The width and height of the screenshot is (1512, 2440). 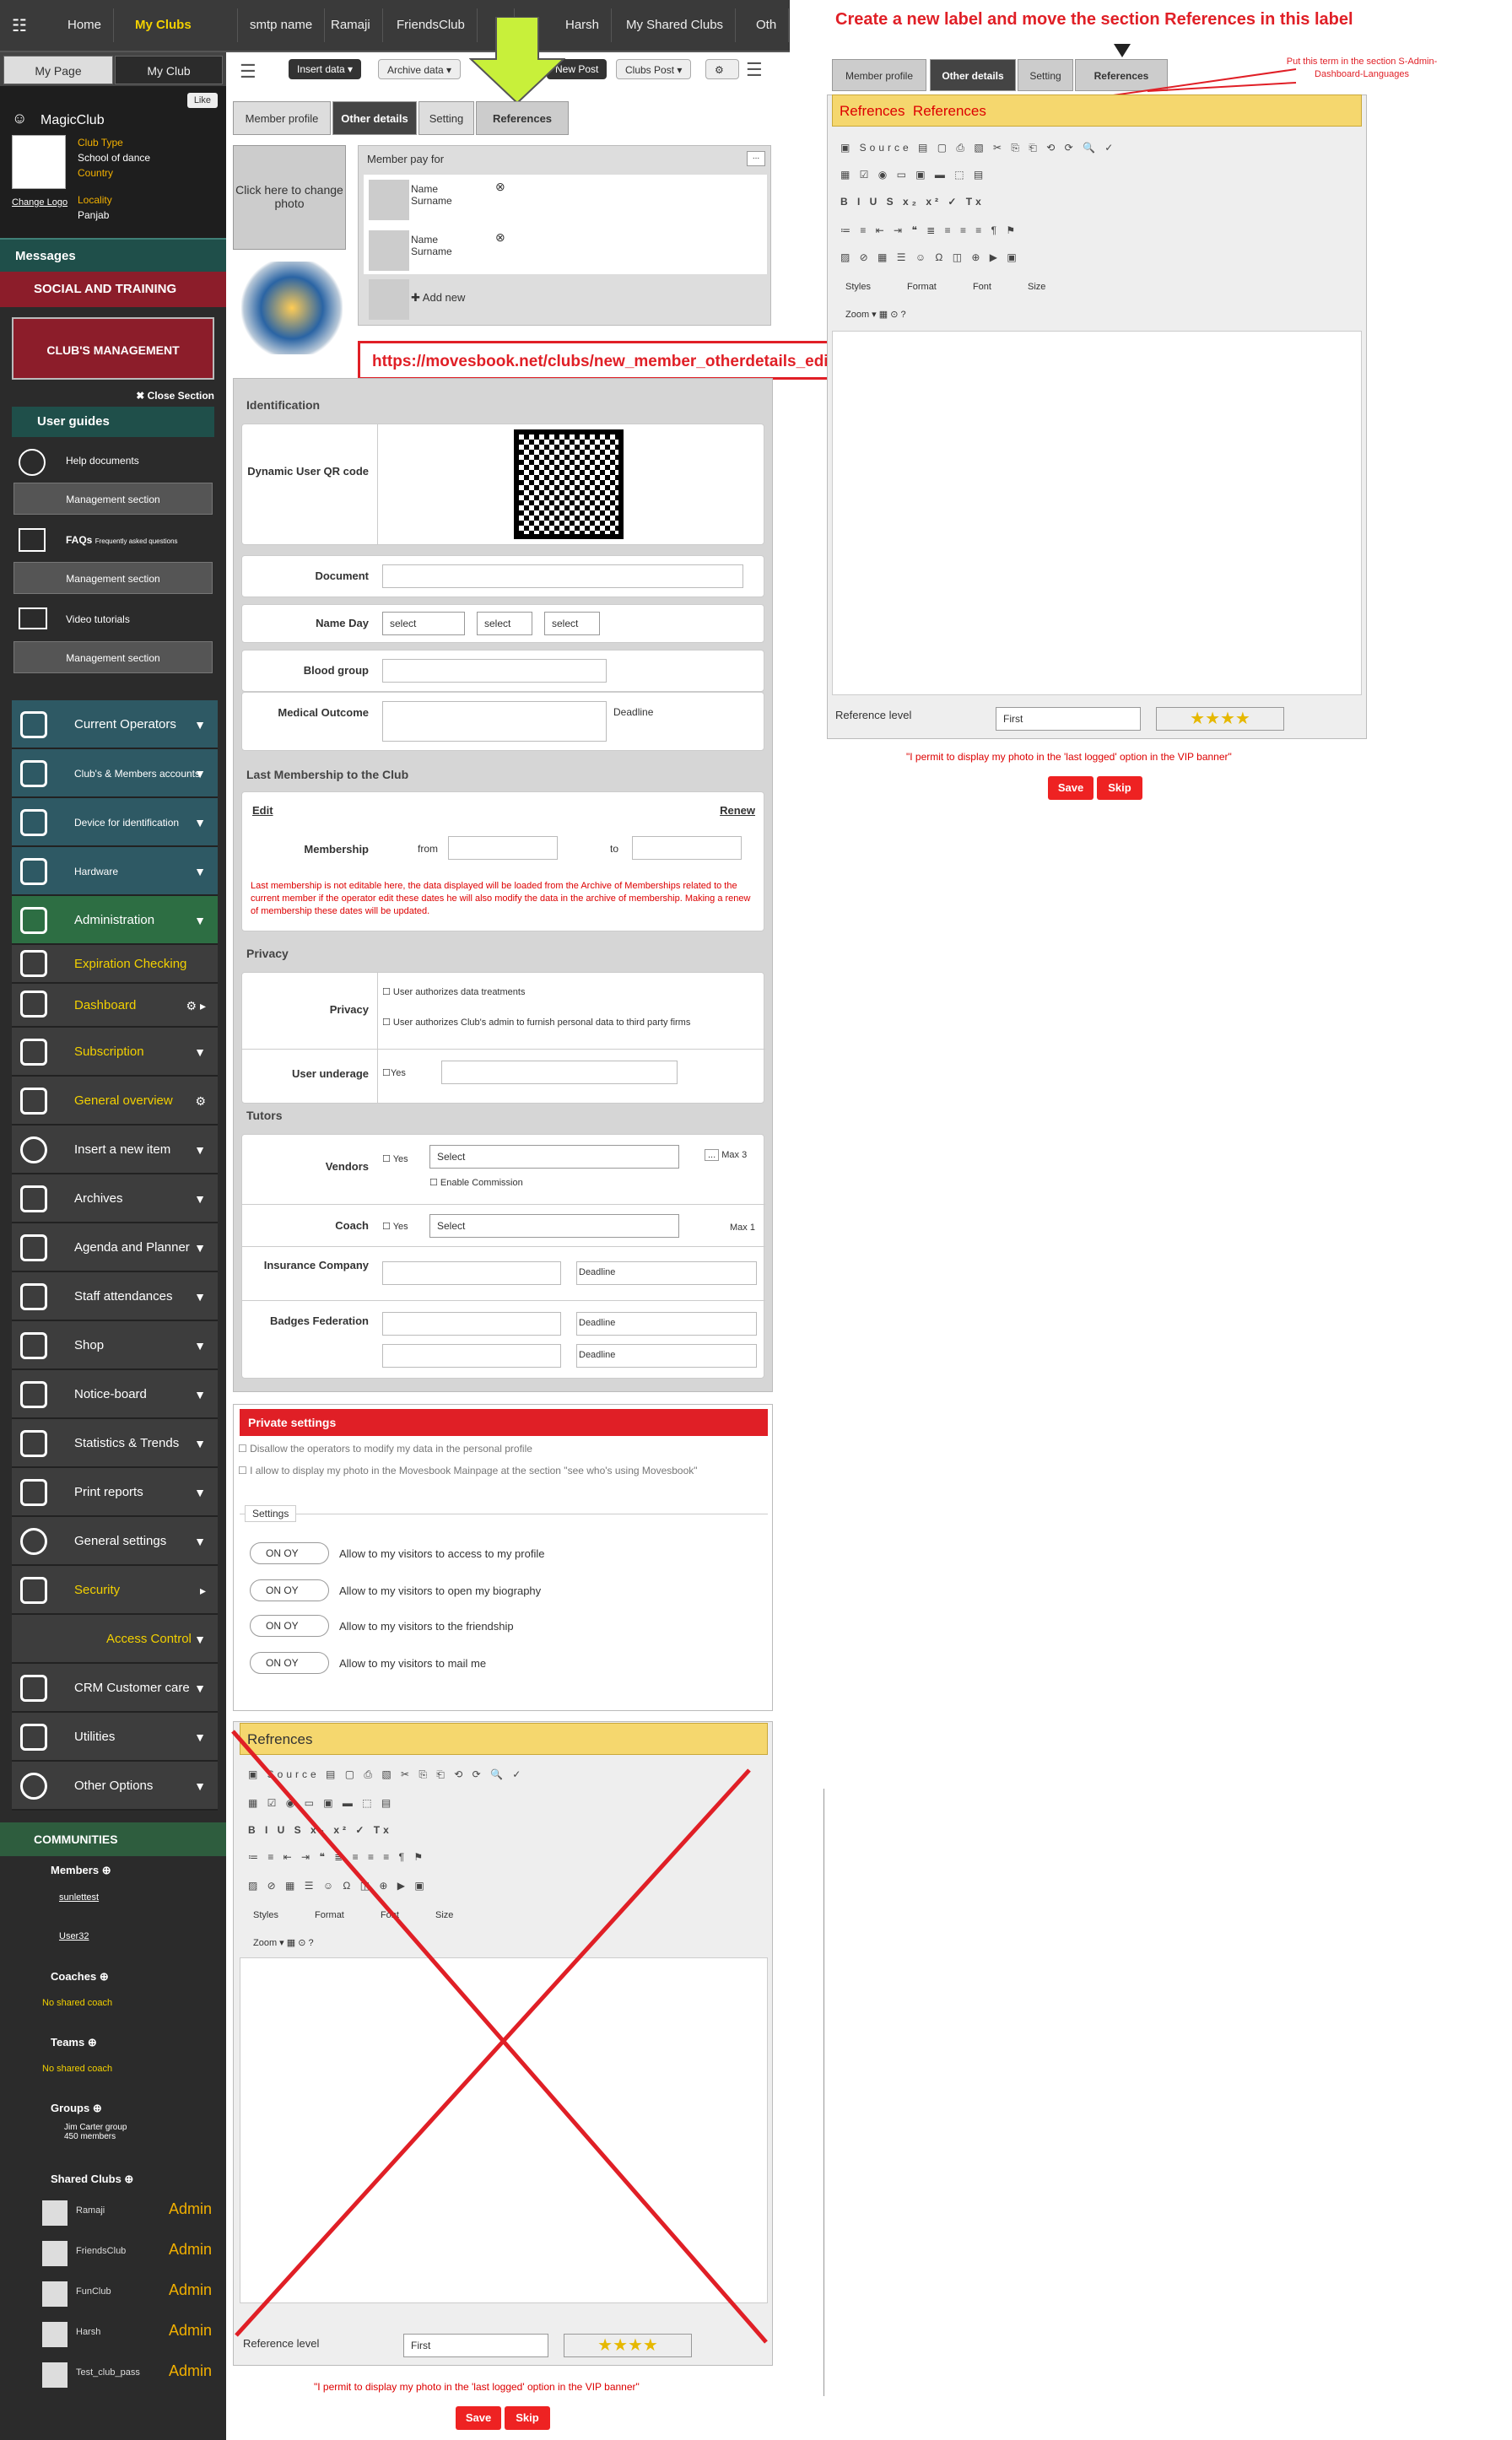 What do you see at coordinates (113, 422) in the screenshot?
I see `user-guides-header: User guides` at bounding box center [113, 422].